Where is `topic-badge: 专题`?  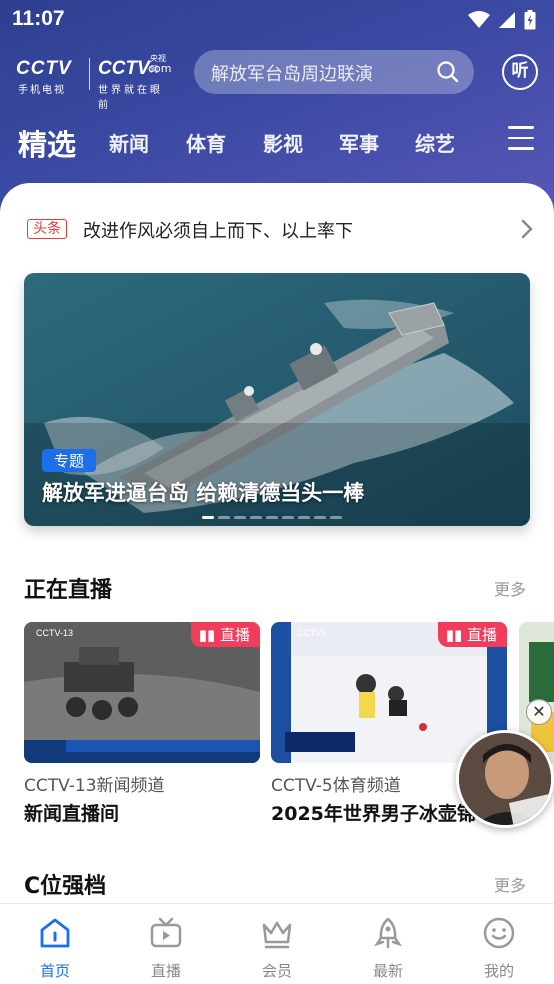
topic-badge: 专题 is located at coordinates (69, 460).